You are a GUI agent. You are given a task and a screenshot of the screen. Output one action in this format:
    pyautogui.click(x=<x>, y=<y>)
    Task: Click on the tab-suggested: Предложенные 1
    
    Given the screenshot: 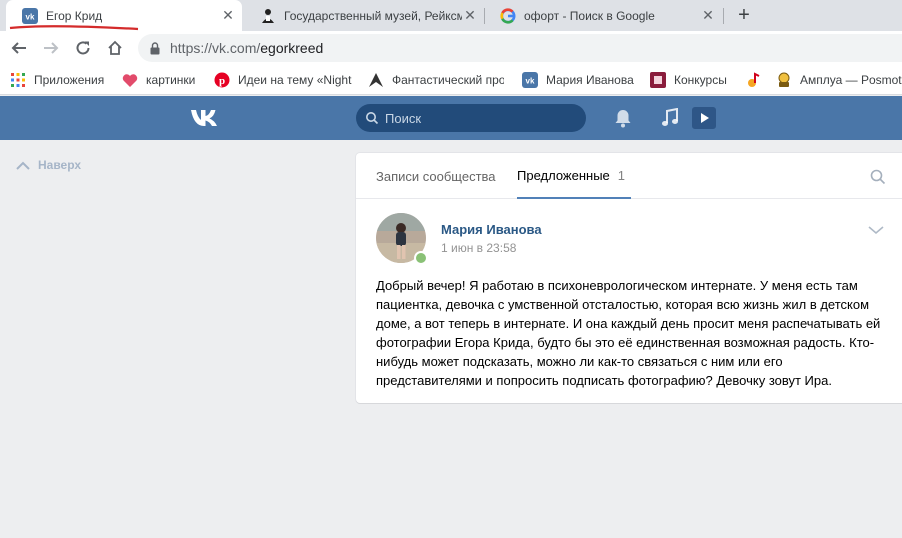 What is the action you would take?
    pyautogui.click(x=574, y=176)
    